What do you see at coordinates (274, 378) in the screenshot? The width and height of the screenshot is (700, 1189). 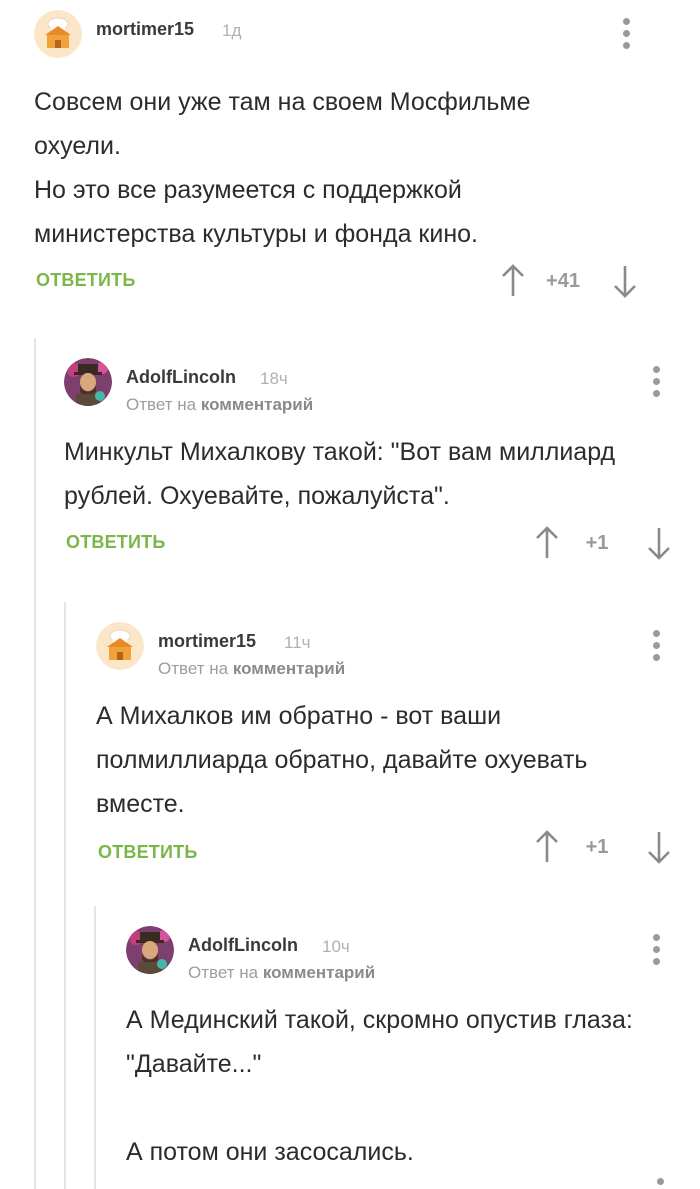 I see `timestamp: 18ч` at bounding box center [274, 378].